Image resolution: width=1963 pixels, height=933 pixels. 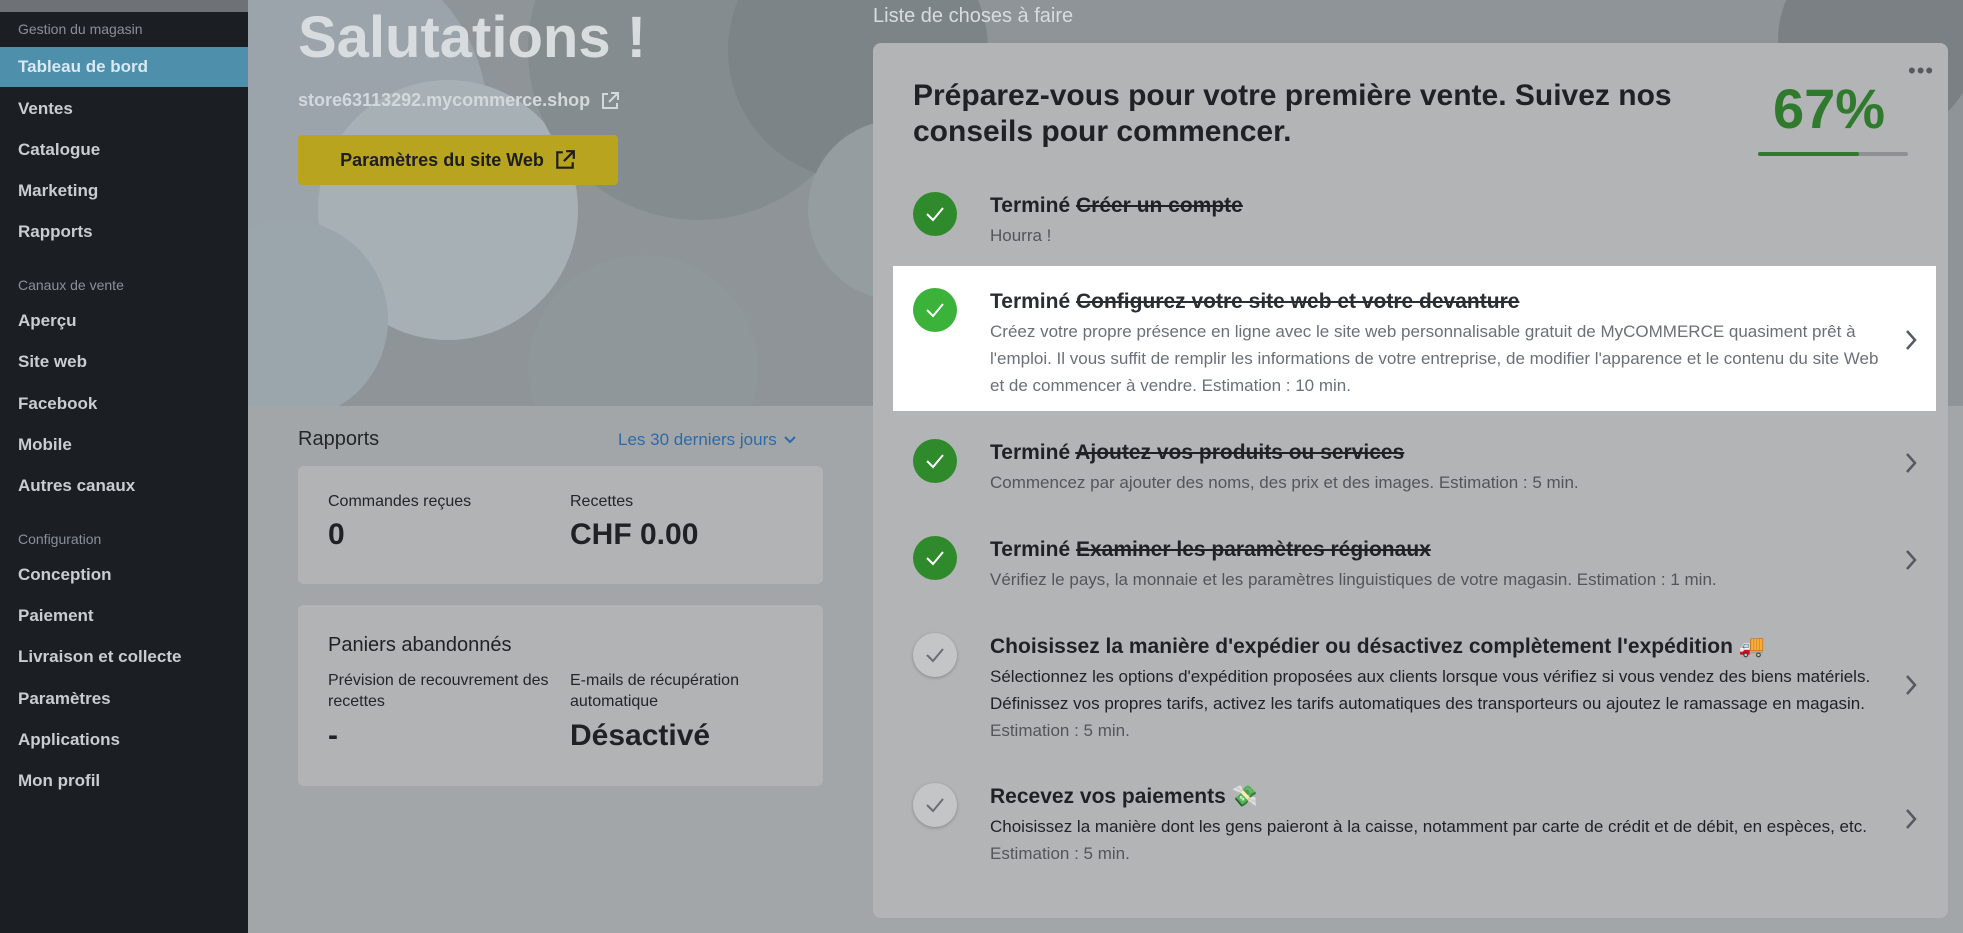 What do you see at coordinates (124, 191) in the screenshot?
I see `sidebar-item-marketing: Marketing` at bounding box center [124, 191].